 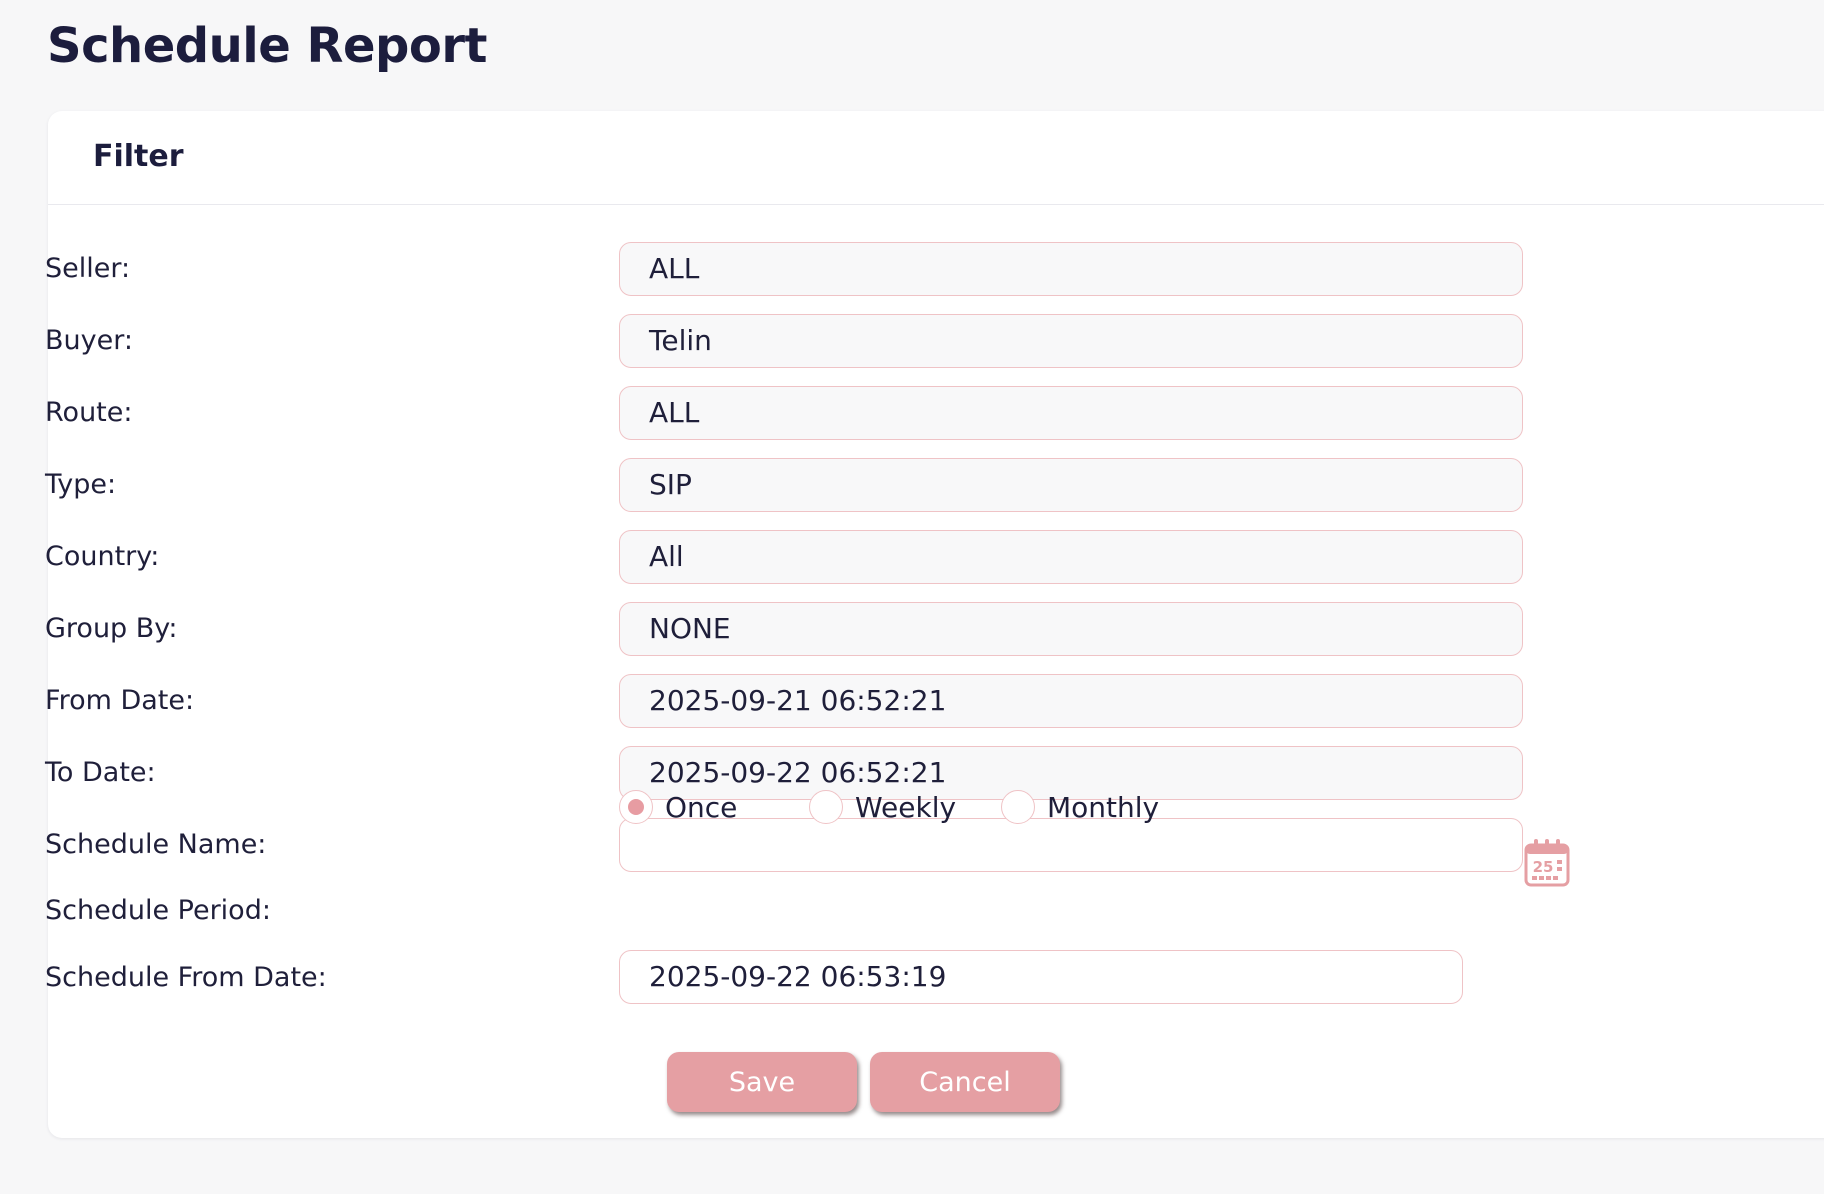 I want to click on country-value: All, so click(x=666, y=556).